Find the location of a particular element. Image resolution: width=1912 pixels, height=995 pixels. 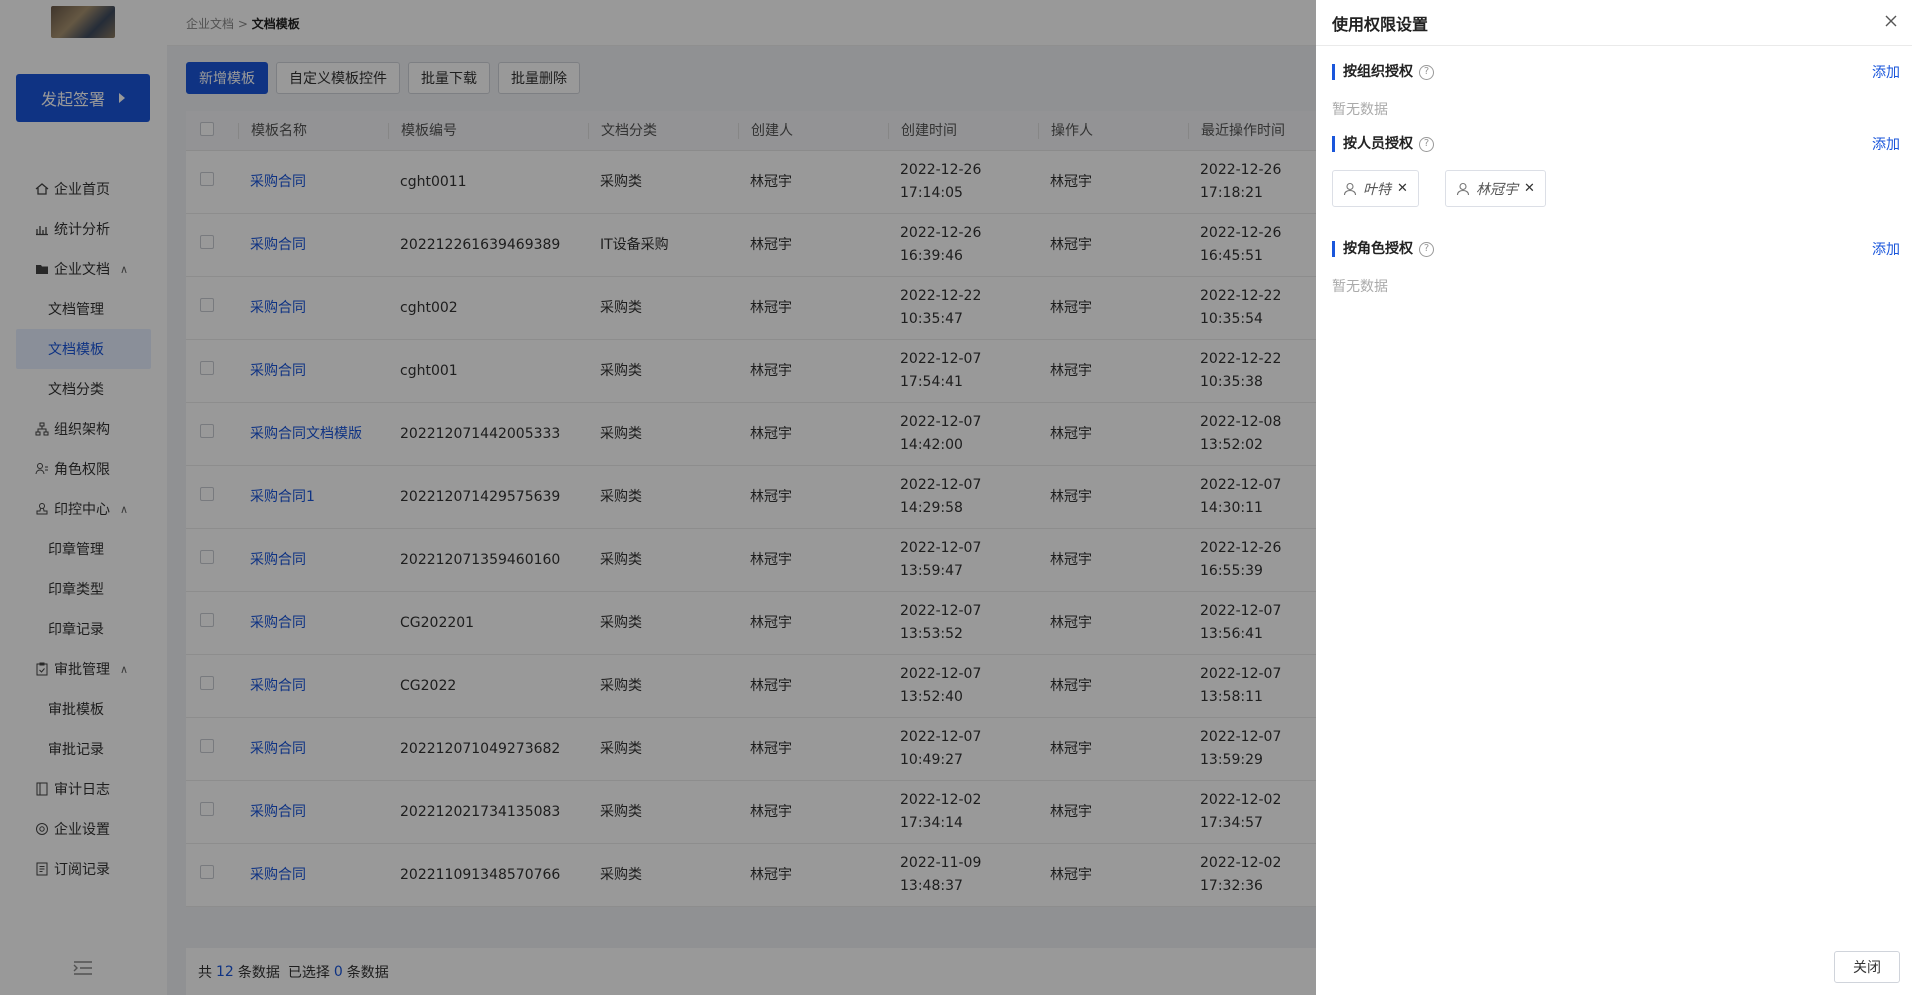

org-section-label: 按组织授权 is located at coordinates (1378, 72).